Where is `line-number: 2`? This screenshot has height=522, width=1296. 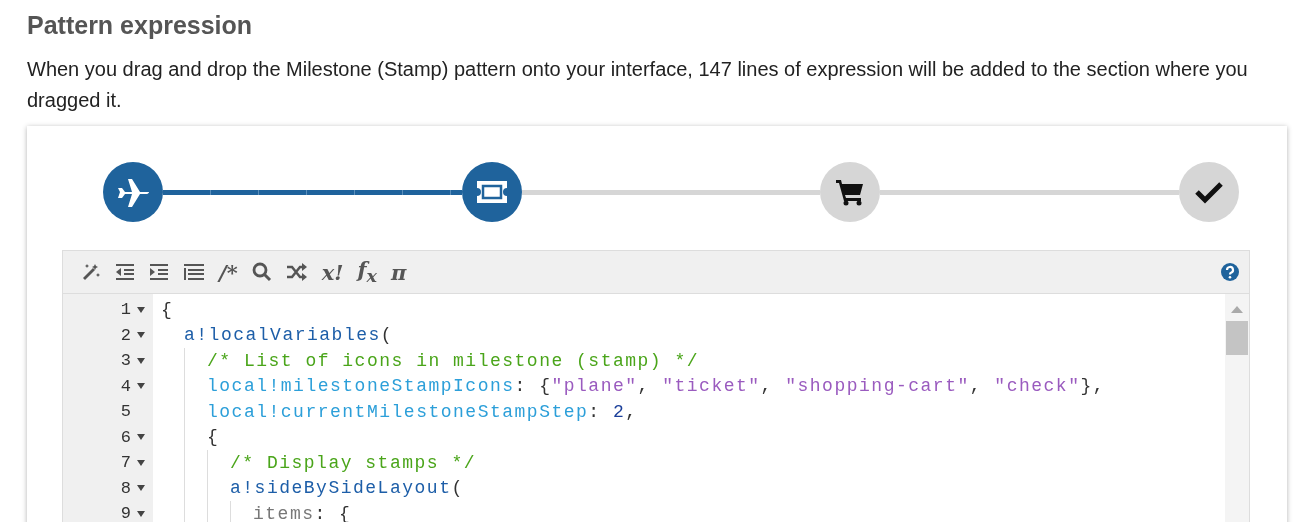 line-number: 2 is located at coordinates (125, 335).